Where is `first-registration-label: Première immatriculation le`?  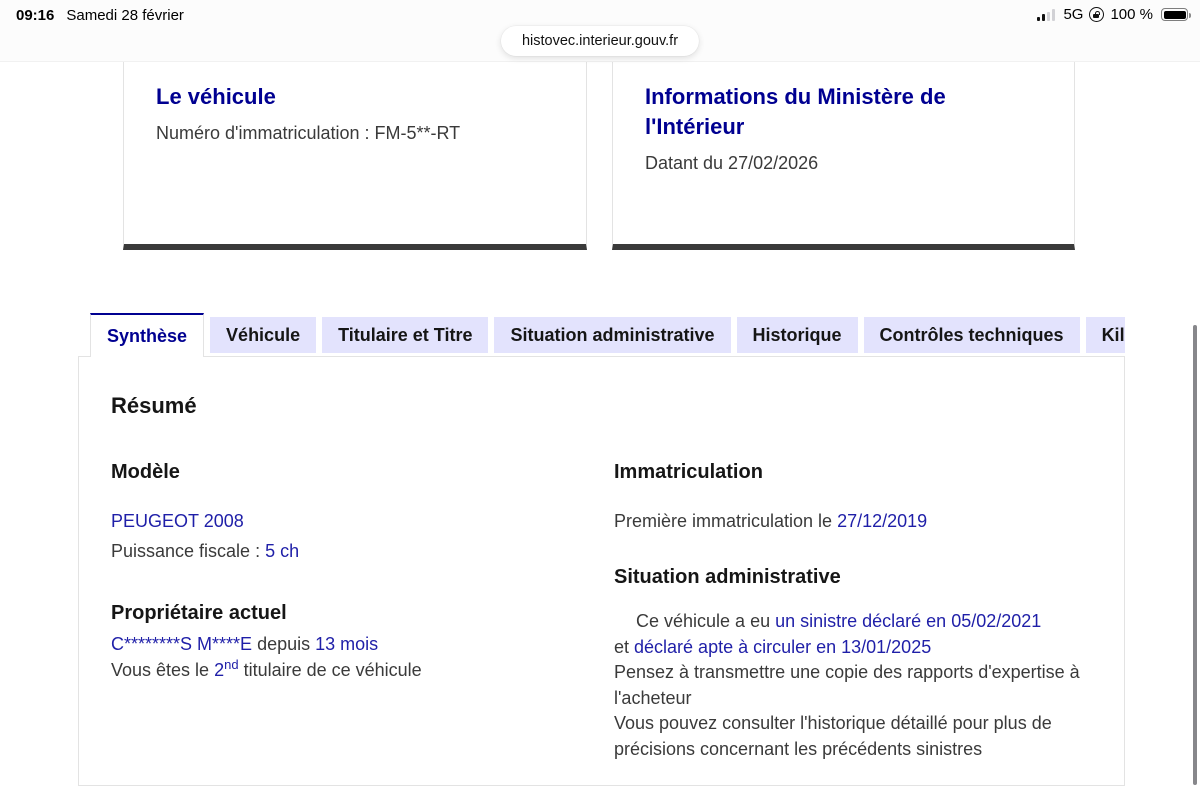 first-registration-label: Première immatriculation le is located at coordinates (726, 521).